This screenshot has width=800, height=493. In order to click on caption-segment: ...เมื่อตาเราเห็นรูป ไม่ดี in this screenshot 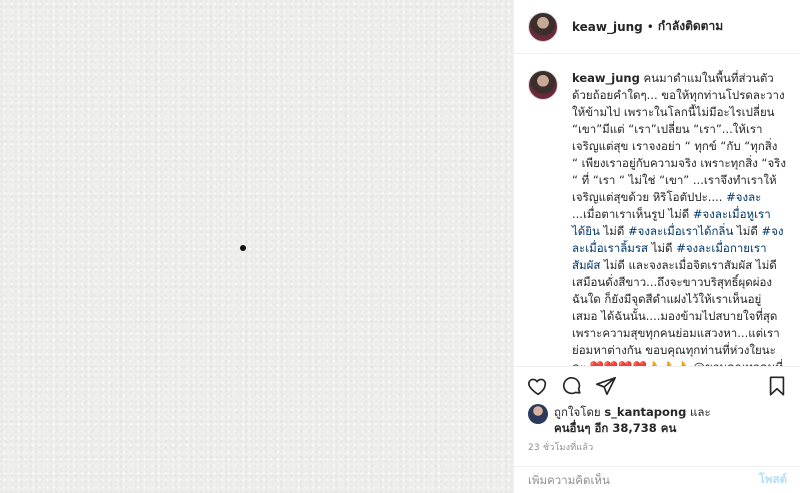, I will do `click(632, 214)`.